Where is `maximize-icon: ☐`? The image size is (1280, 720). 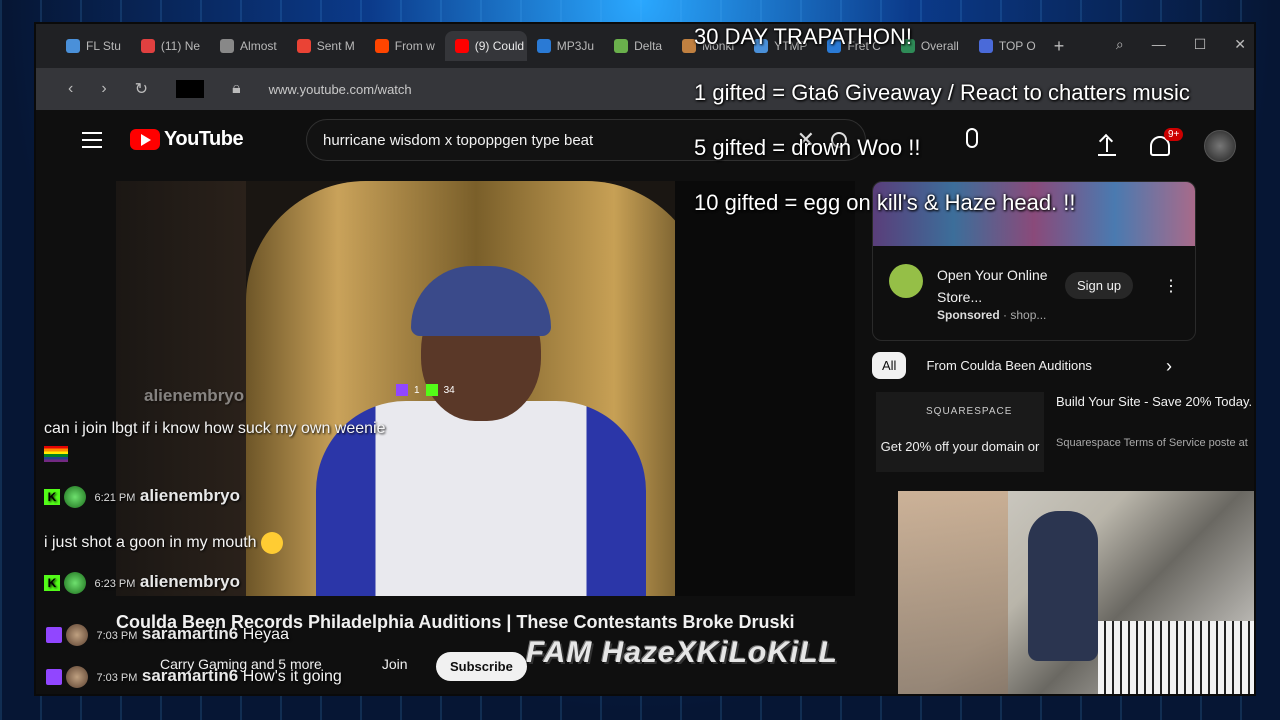 maximize-icon: ☐ is located at coordinates (1200, 44).